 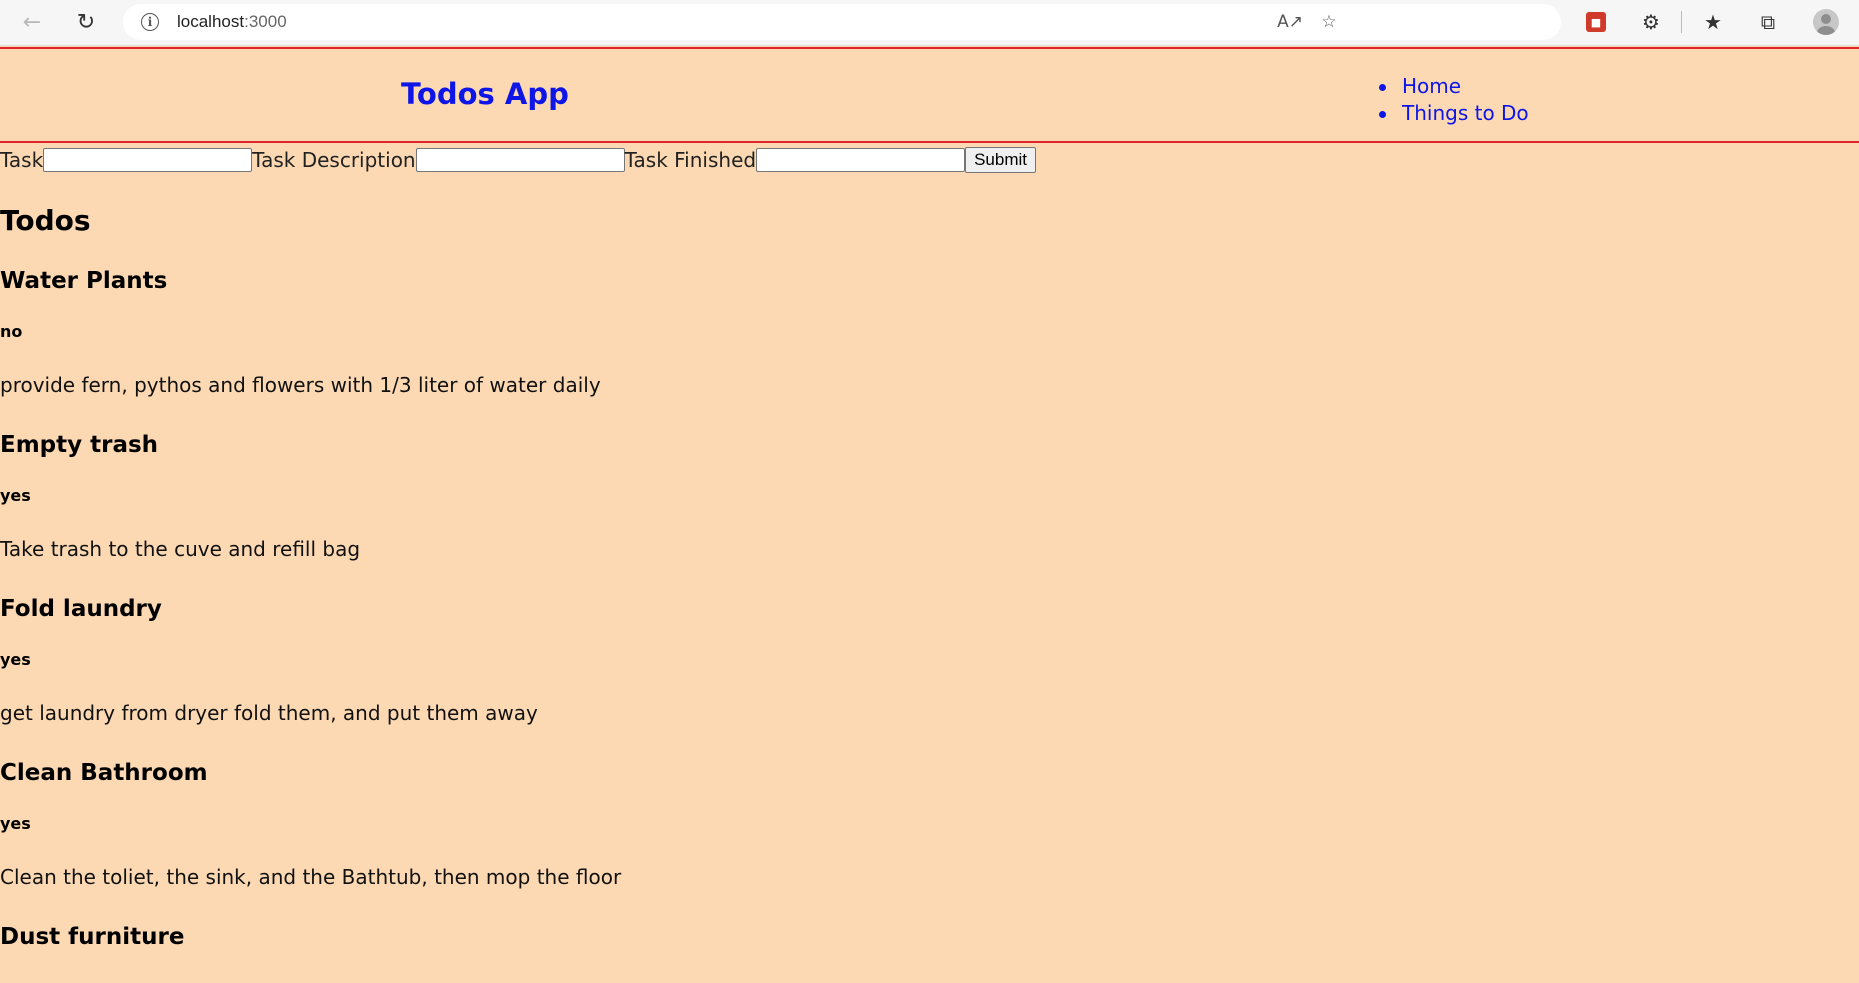 I want to click on todo-title: Water Plants, so click(x=84, y=281).